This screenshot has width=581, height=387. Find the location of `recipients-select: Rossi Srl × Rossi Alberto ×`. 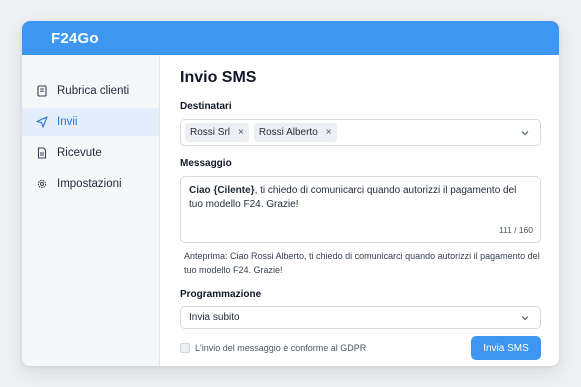

recipients-select: Rossi Srl × Rossi Alberto × is located at coordinates (360, 132).